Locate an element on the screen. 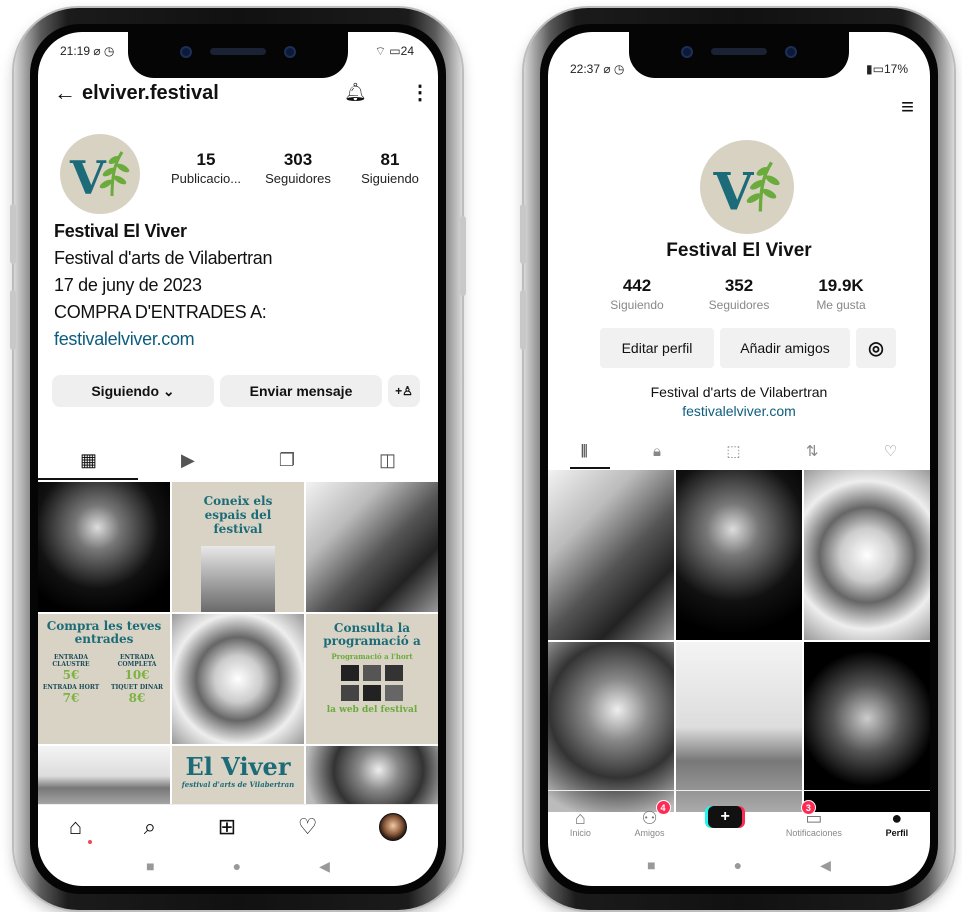  favorites-tab-icon: ⬚ is located at coordinates (733, 451).